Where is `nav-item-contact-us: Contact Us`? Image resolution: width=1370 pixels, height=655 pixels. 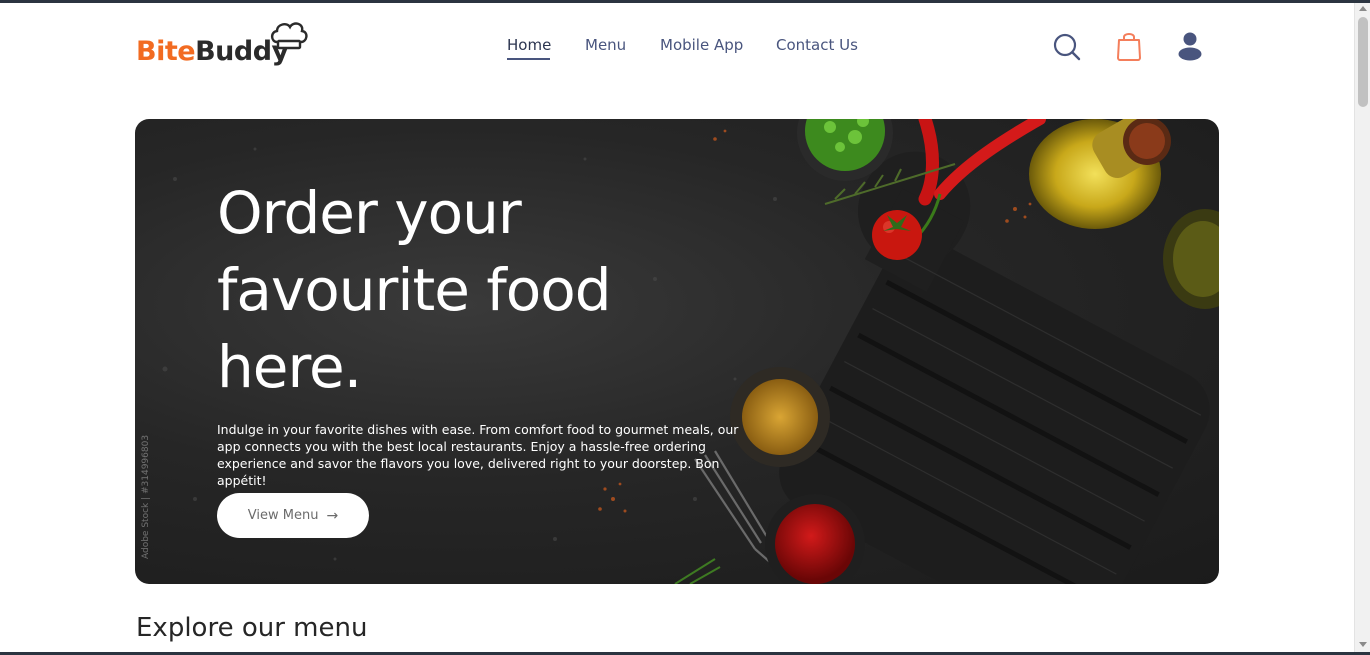
nav-item-contact-us: Contact Us is located at coordinates (817, 45).